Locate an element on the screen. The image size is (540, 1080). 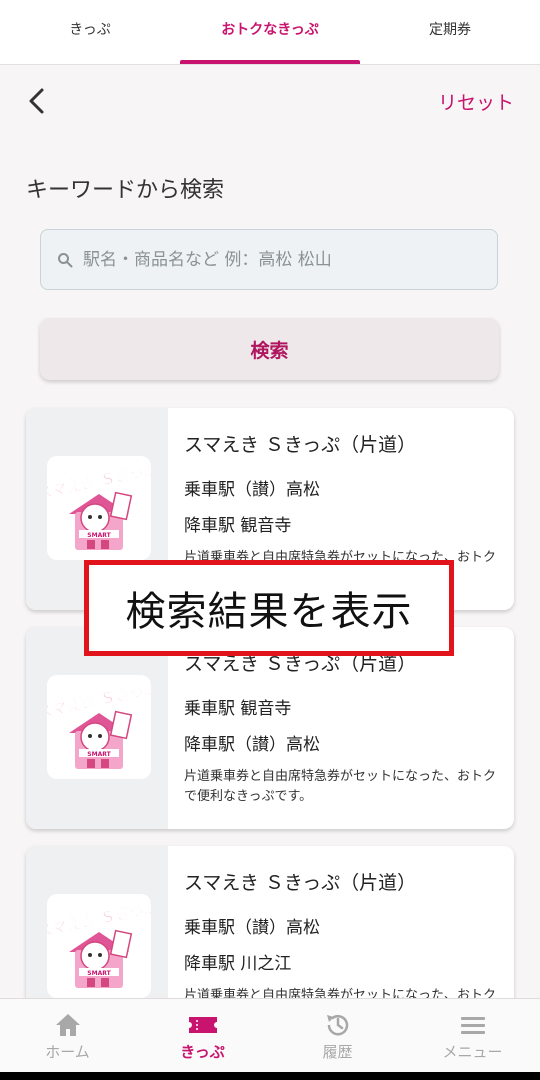
page-header: リセット is located at coordinates (270, 102).